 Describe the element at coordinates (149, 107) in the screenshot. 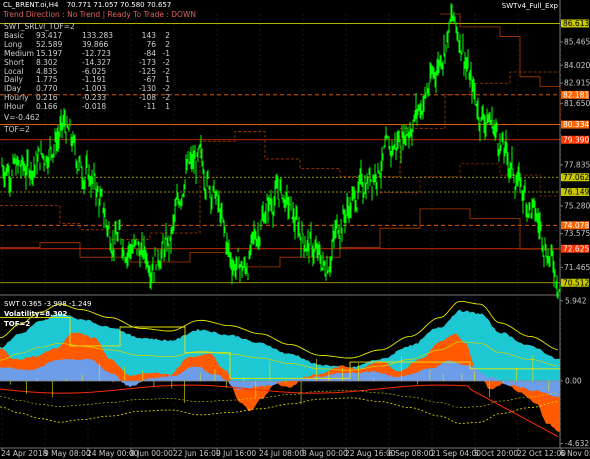

I see `level-table-cell: -11` at that location.